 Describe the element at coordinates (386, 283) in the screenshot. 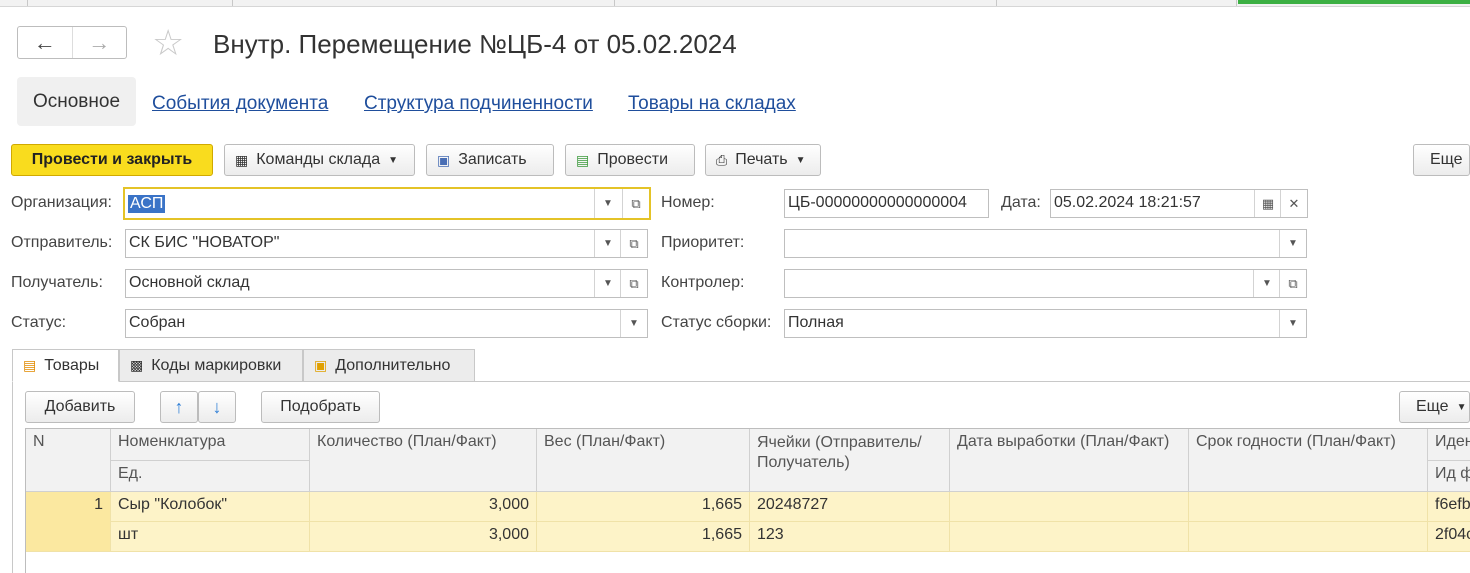

I see `receiver-field: Основной склад ▼ ⧉` at that location.